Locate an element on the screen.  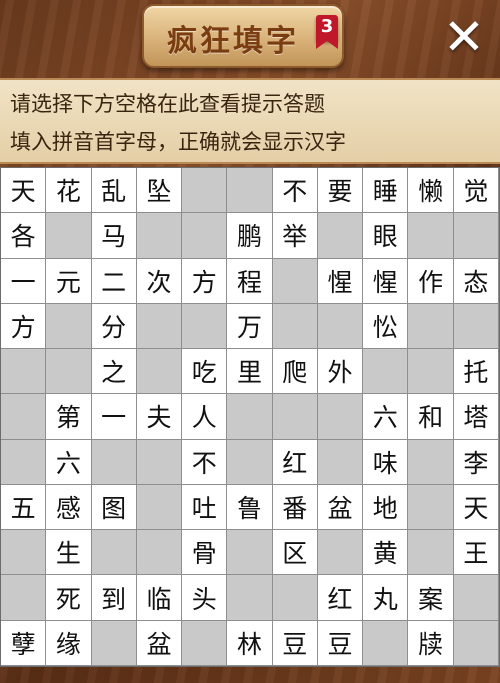
grid-letter-cell: 马 is located at coordinates (114, 236).